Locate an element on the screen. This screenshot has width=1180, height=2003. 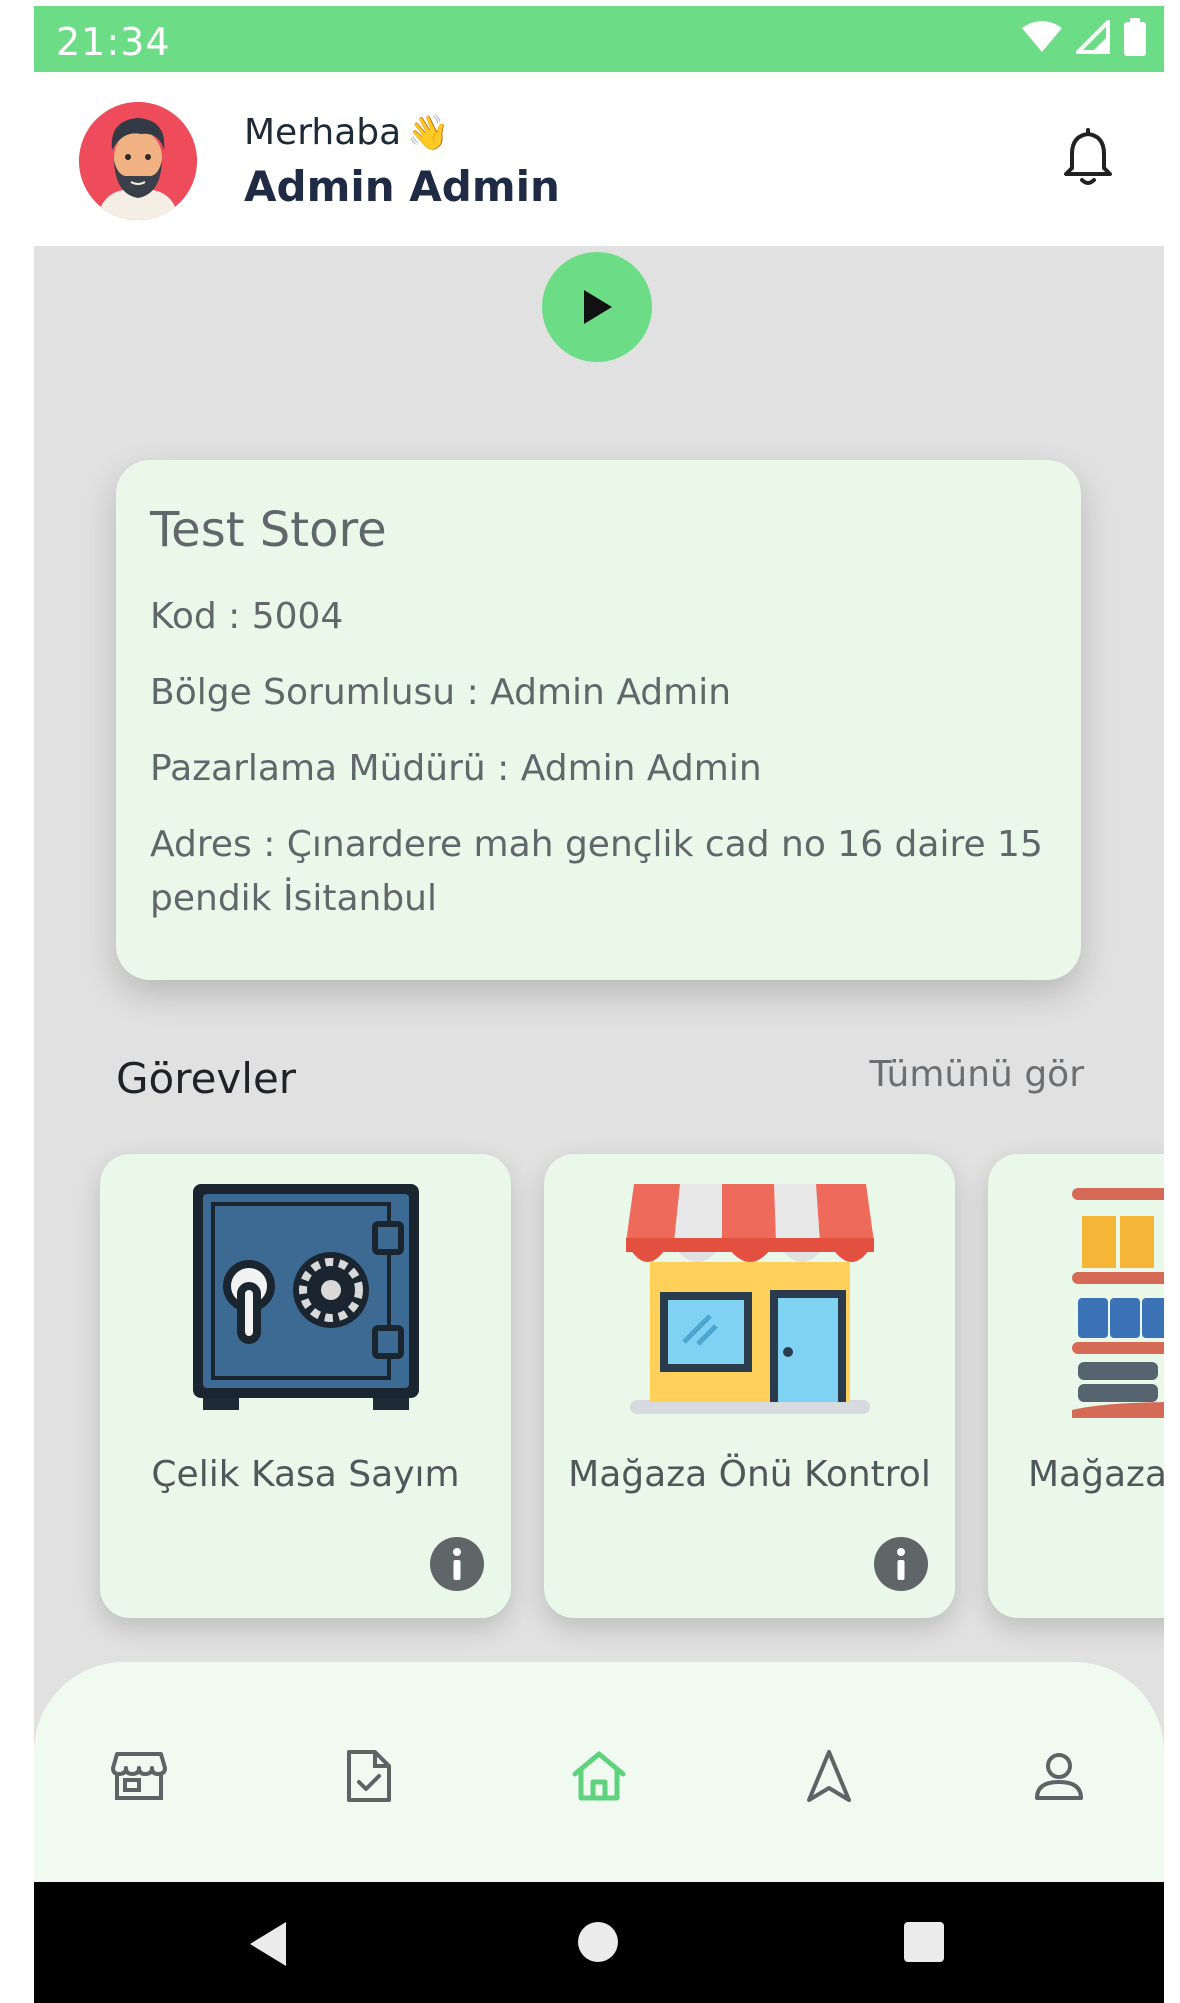
see-all-link: Tümünü gör is located at coordinates (976, 1074).